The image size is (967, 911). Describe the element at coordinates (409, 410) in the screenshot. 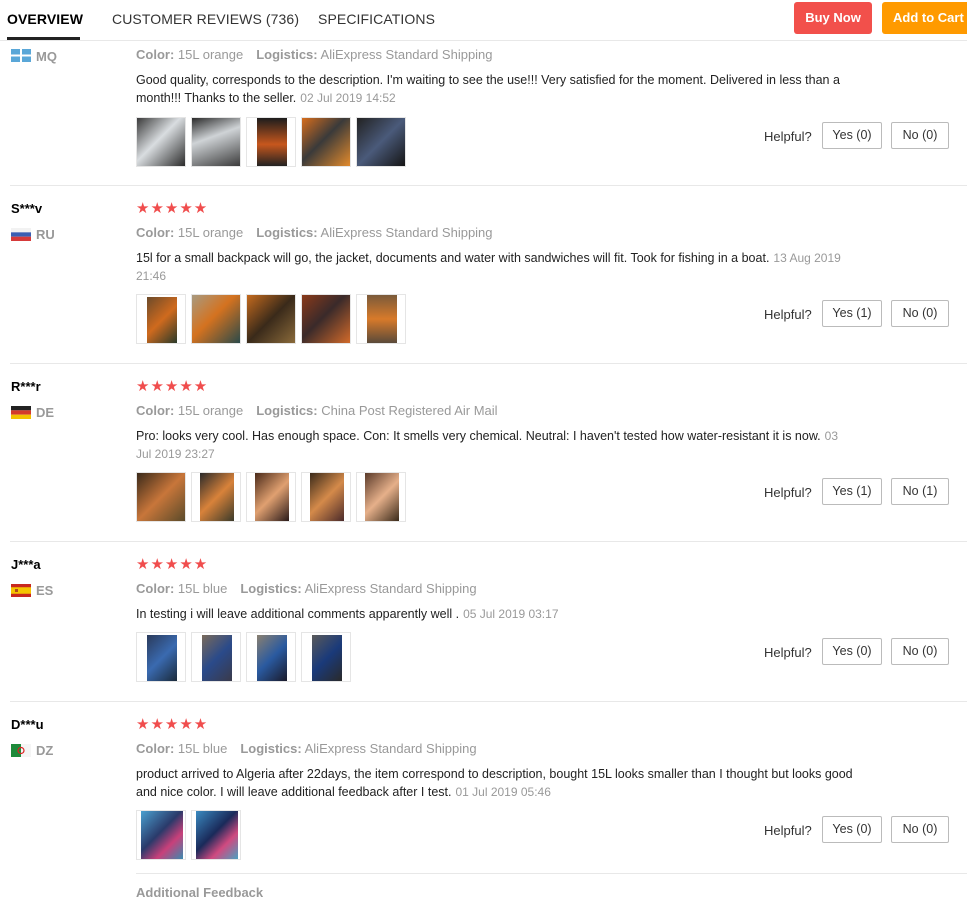

I see `logistics-value: China Post Registered Air Mail` at that location.